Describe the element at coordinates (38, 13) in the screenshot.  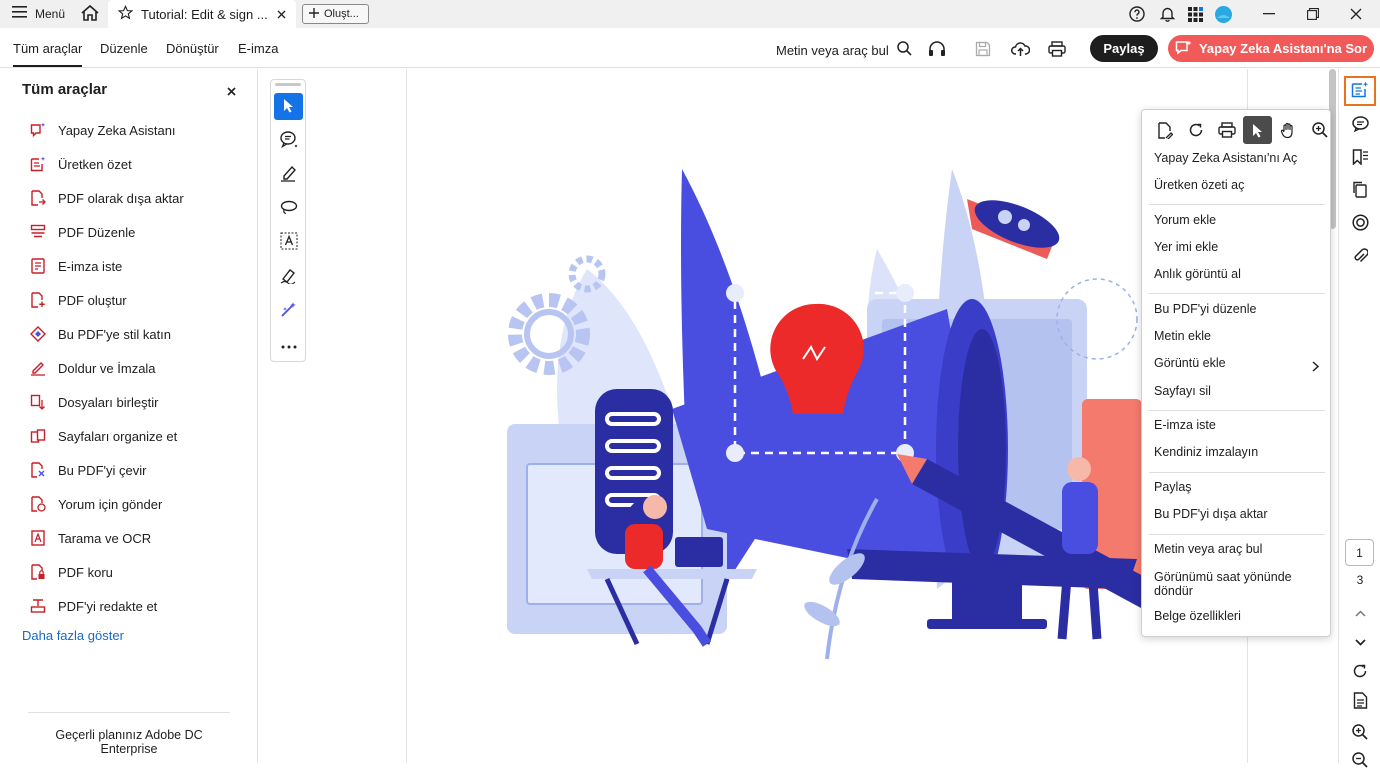
I see `menu-button: Menü` at that location.